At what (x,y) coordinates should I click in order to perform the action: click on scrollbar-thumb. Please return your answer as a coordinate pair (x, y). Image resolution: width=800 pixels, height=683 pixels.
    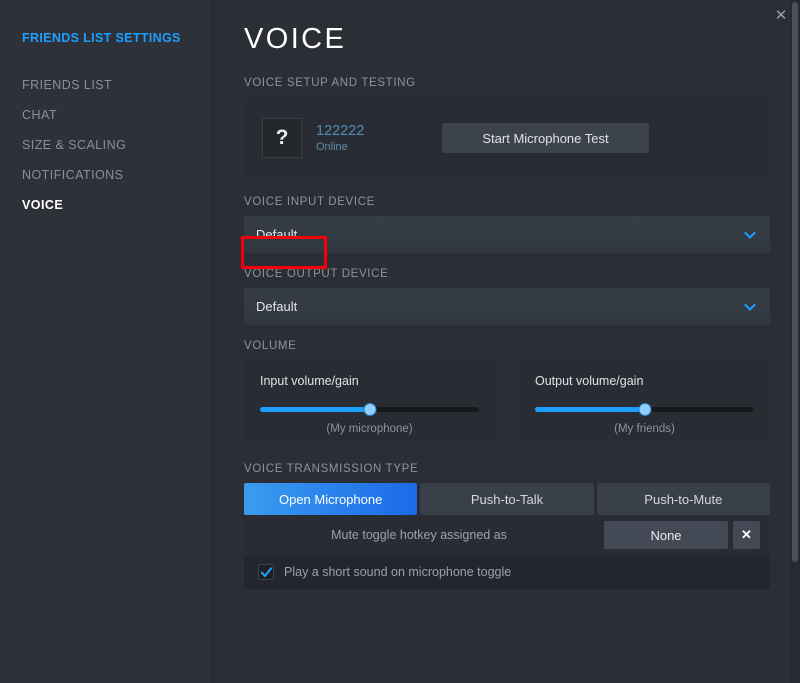
    Looking at the image, I should click on (795, 282).